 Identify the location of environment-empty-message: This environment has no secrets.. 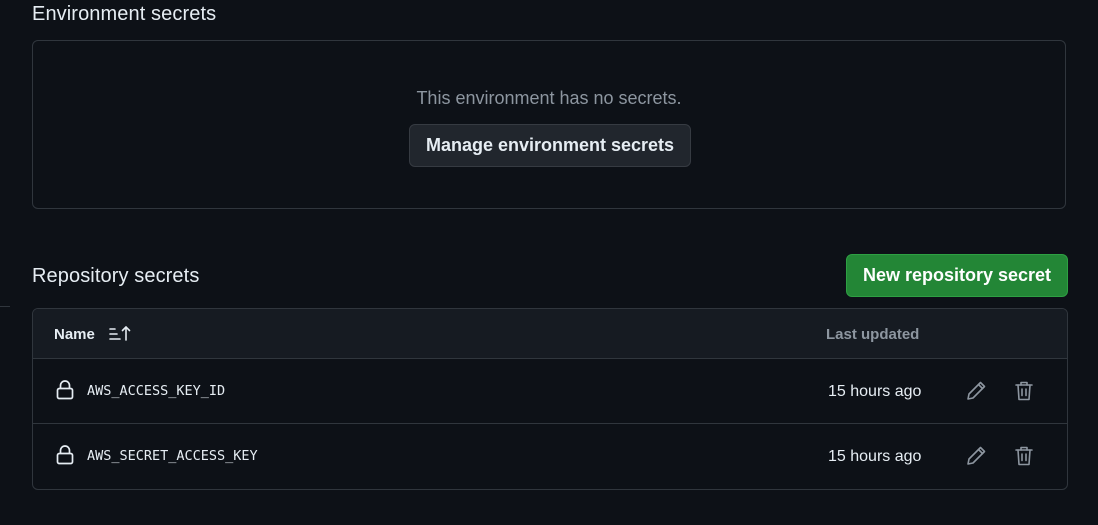
(549, 98).